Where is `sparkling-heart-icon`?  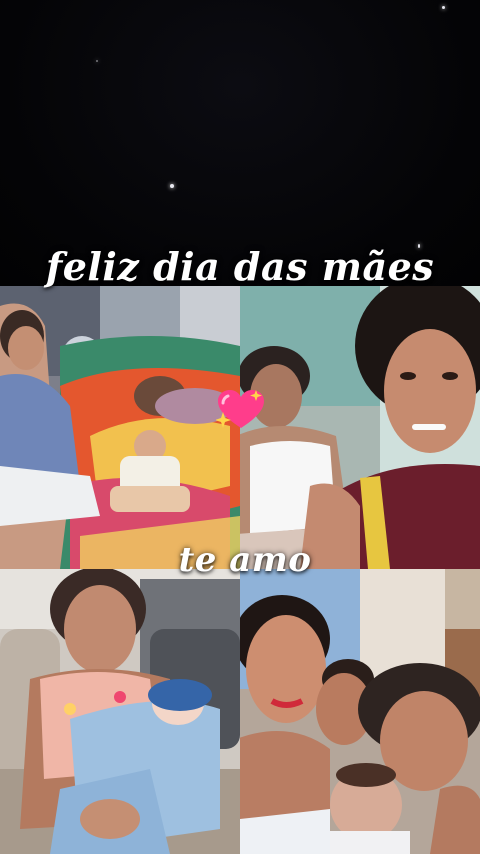 sparkling-heart-icon is located at coordinates (240, 409).